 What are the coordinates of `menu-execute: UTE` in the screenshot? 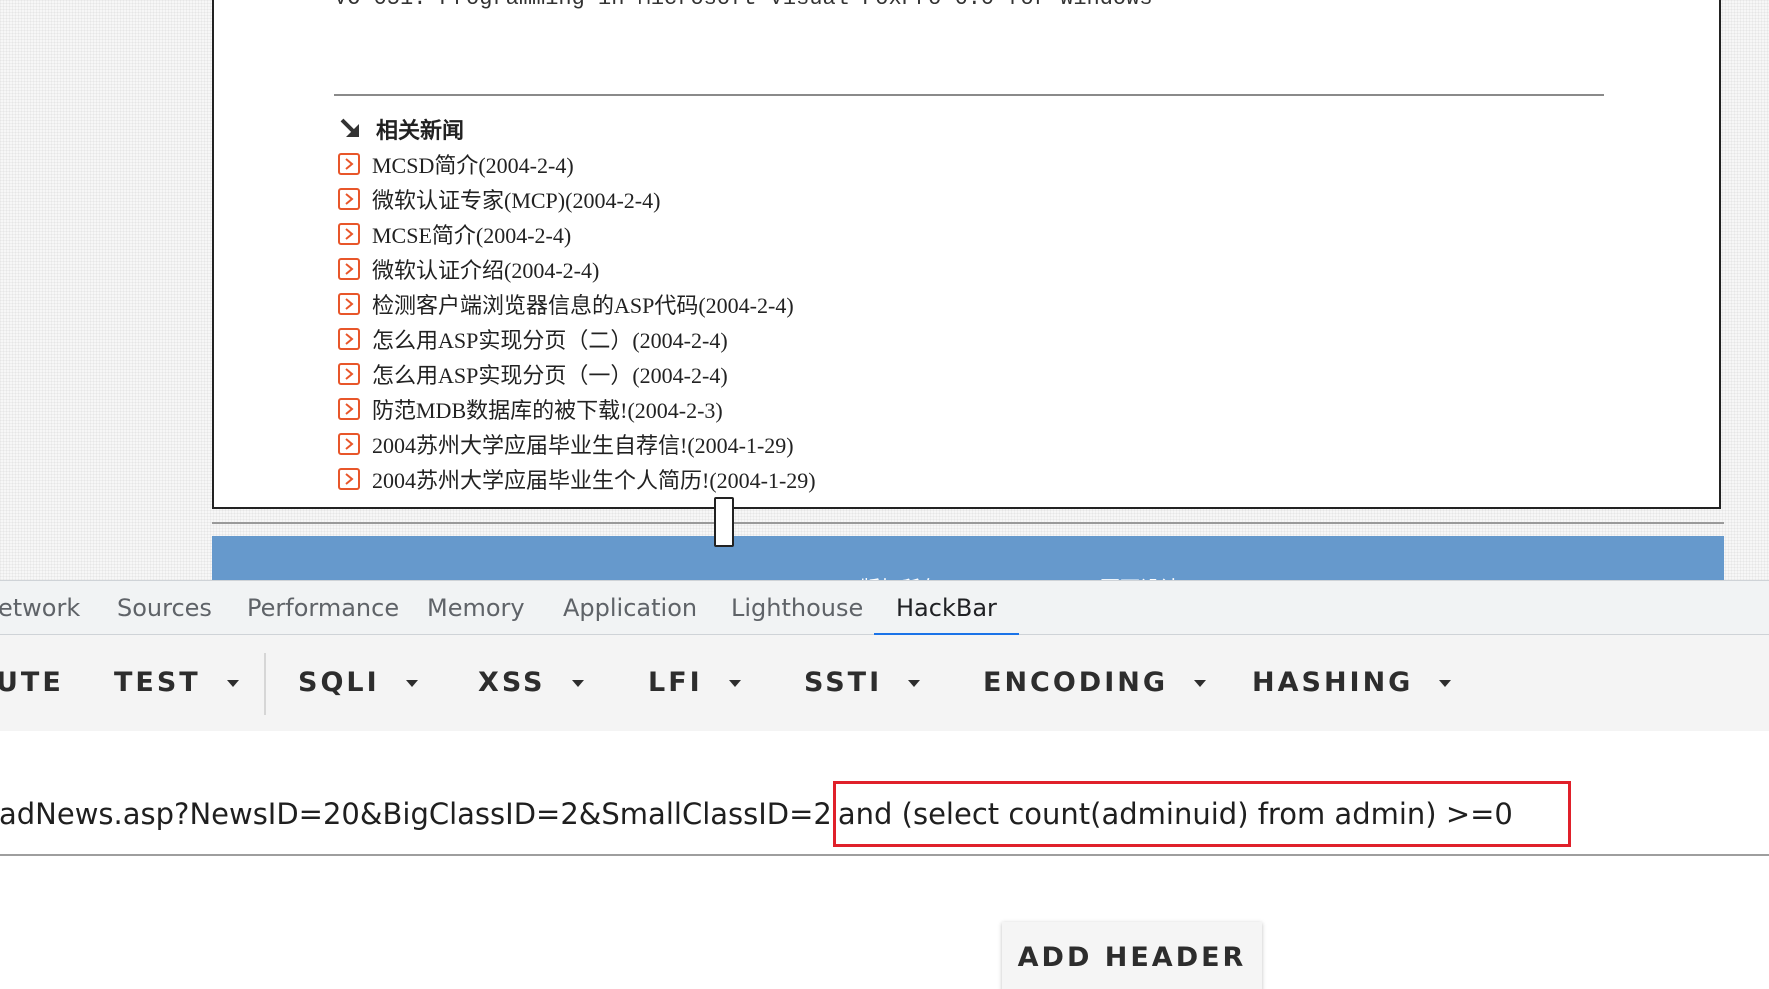 It's located at (32, 683).